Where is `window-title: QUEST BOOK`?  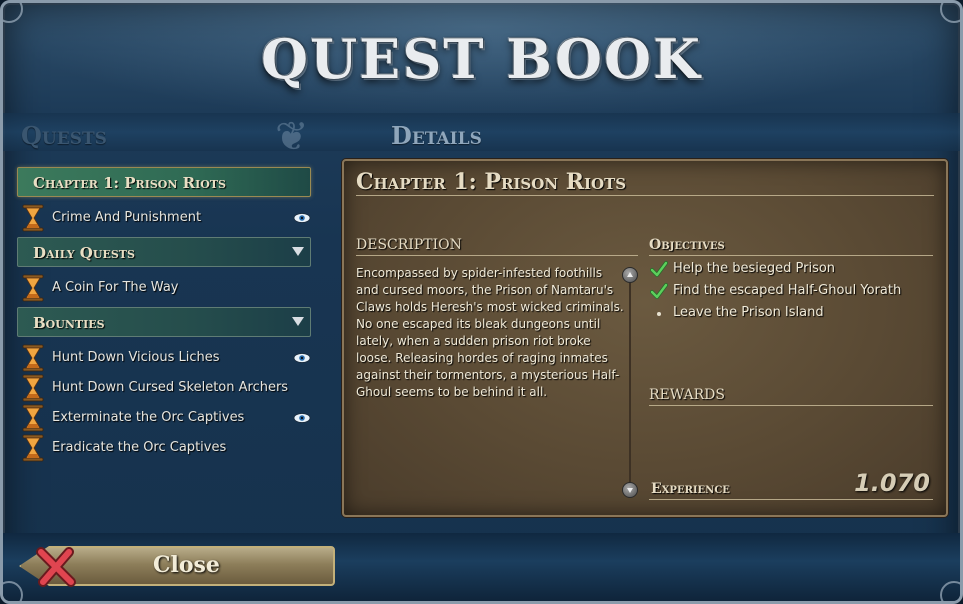
window-title: QUEST BOOK is located at coordinates (481, 59).